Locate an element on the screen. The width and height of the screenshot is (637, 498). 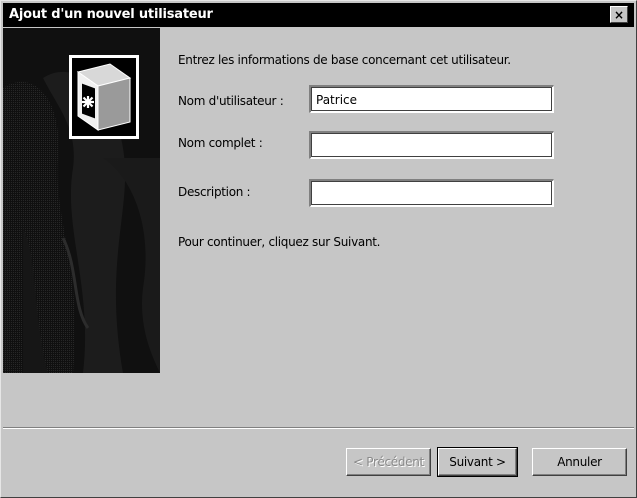
title-bar: Ajout d'un nouvel utilisateur × is located at coordinates (318, 15).